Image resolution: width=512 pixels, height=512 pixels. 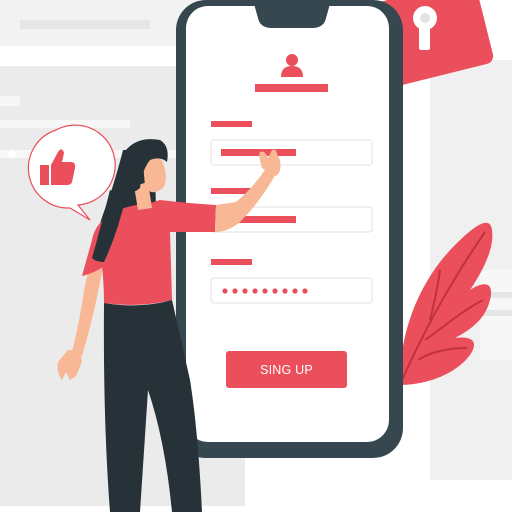 I want to click on password-dots, so click(x=265, y=291).